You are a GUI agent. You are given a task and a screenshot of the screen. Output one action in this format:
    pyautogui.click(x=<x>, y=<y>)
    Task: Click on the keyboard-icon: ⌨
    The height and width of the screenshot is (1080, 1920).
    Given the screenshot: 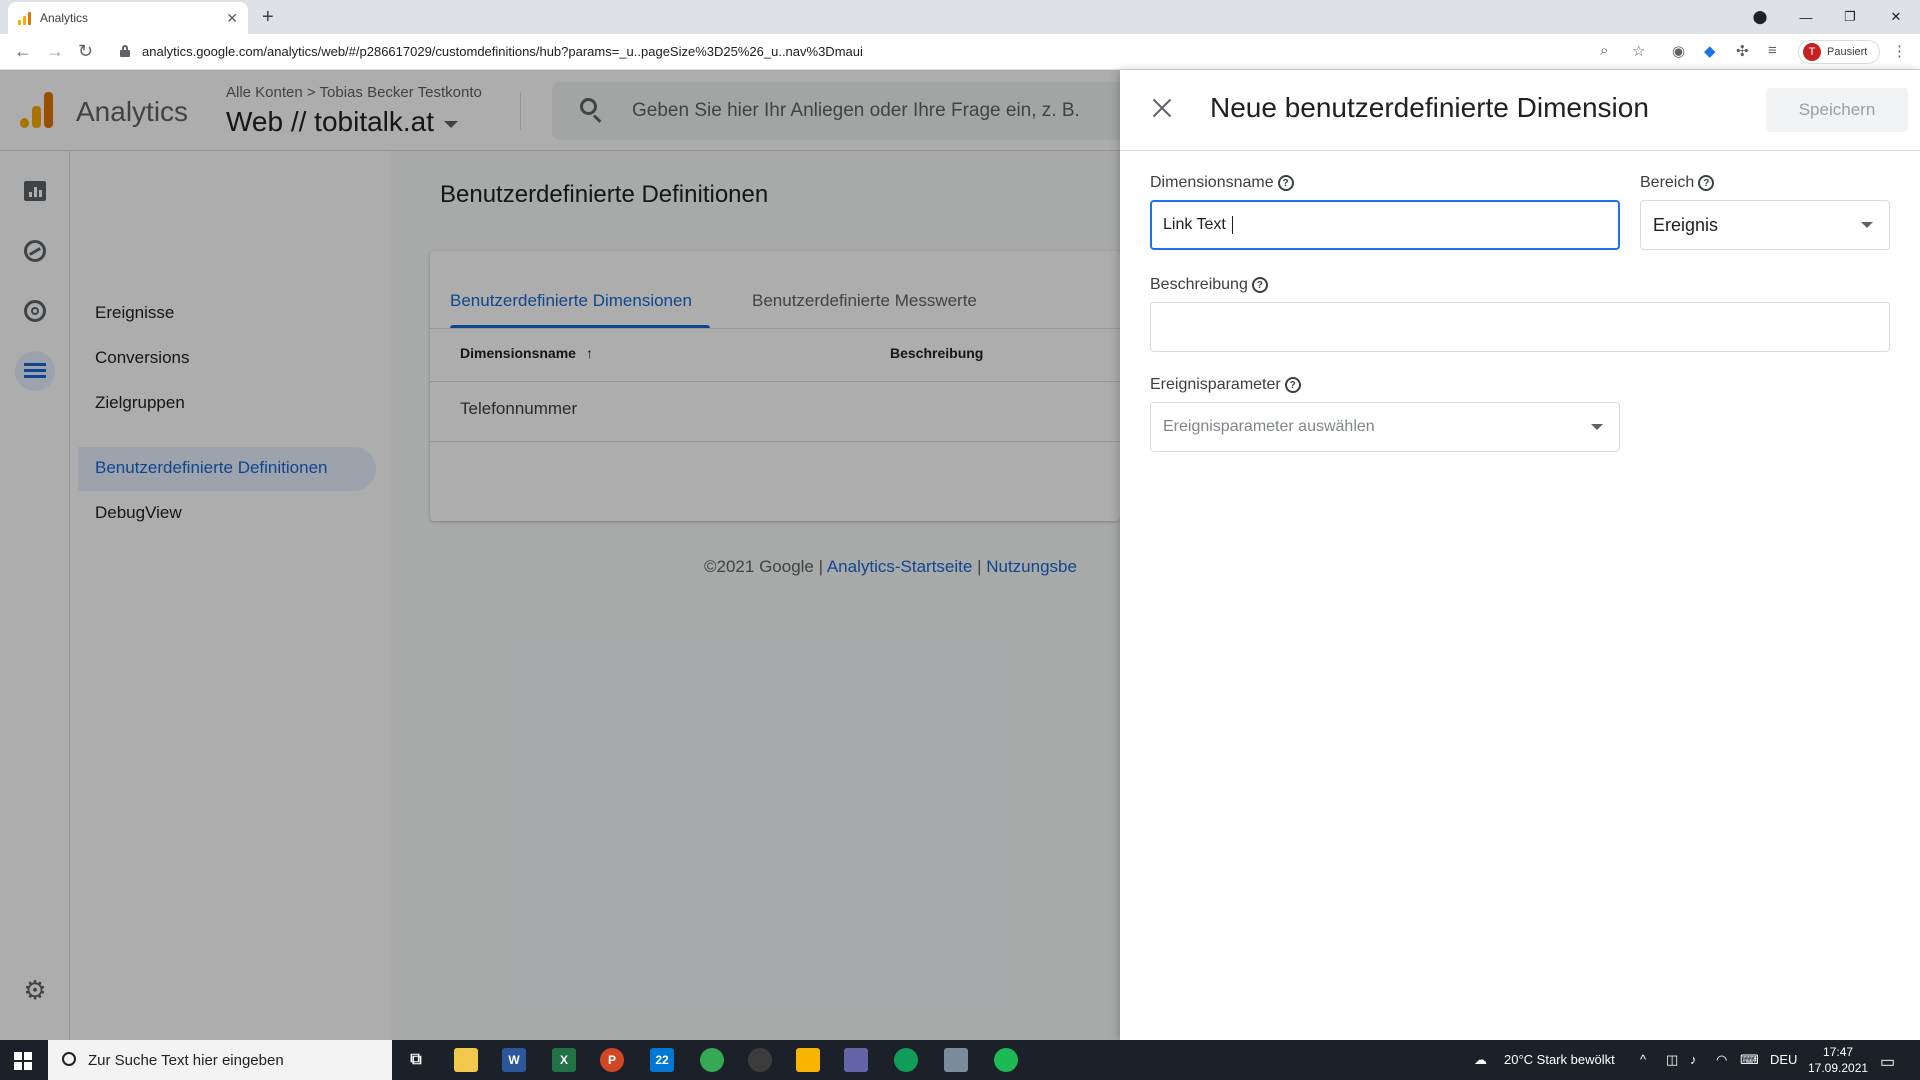 What is the action you would take?
    pyautogui.click(x=1749, y=1060)
    